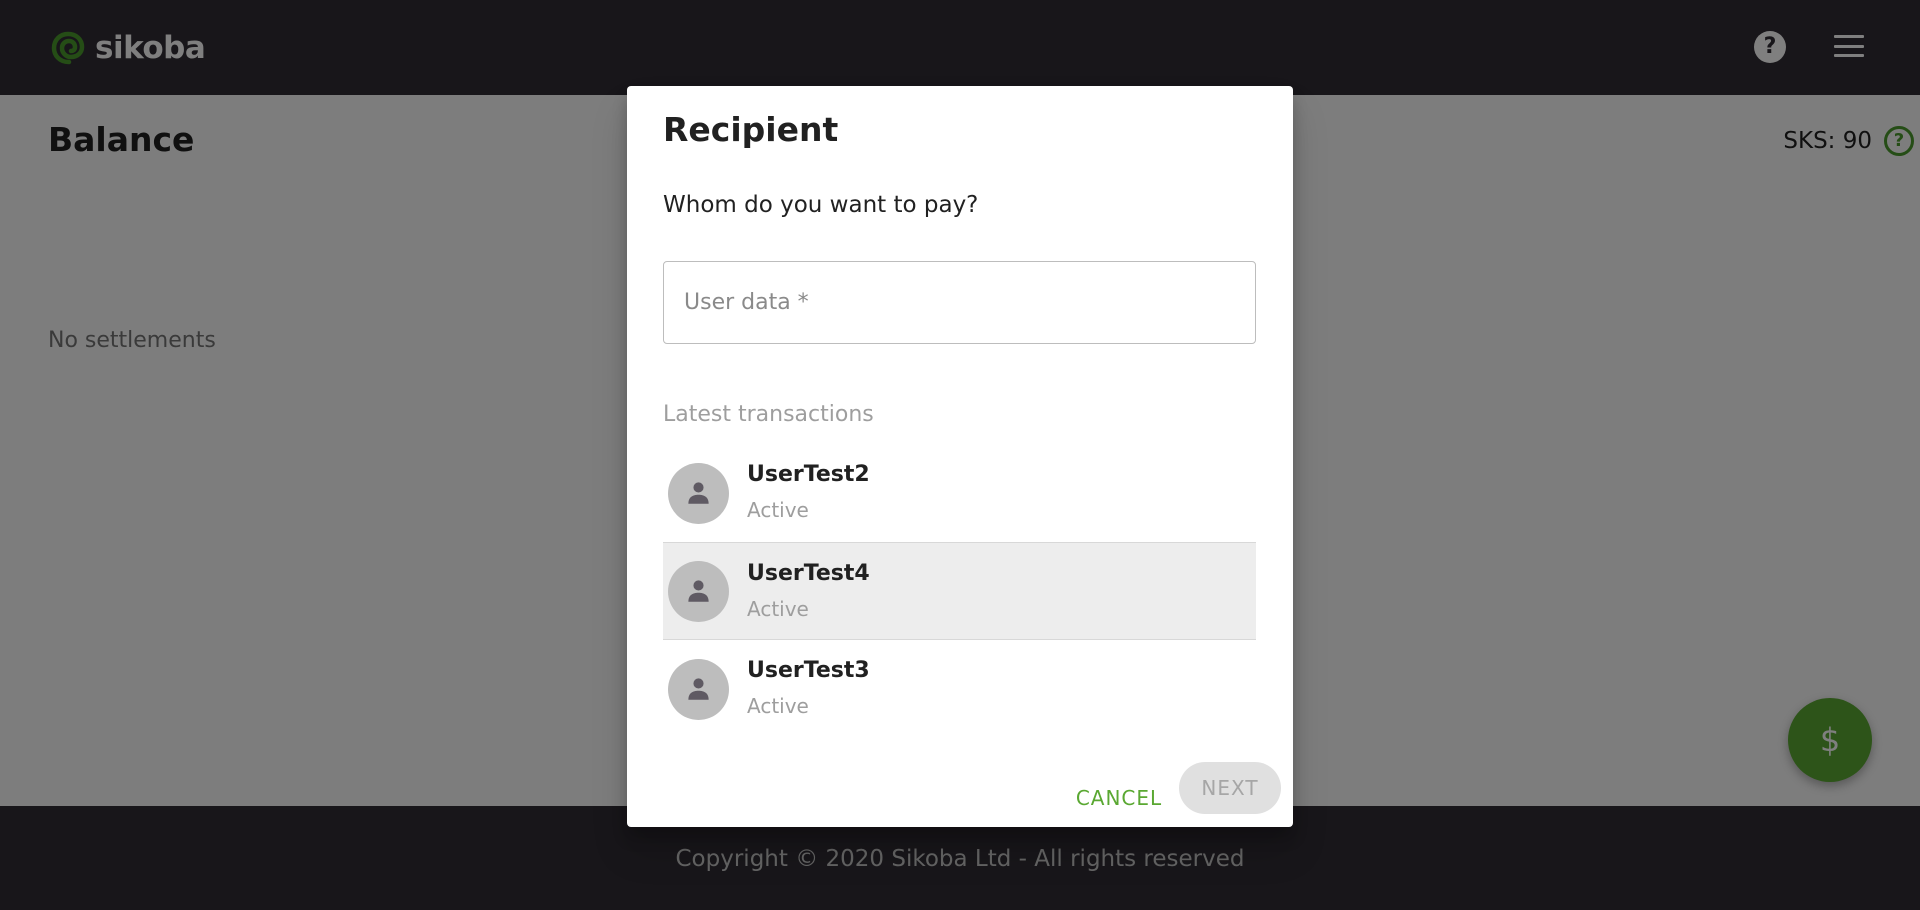 The image size is (1920, 910). I want to click on recipient-name: UserTest3, so click(808, 670).